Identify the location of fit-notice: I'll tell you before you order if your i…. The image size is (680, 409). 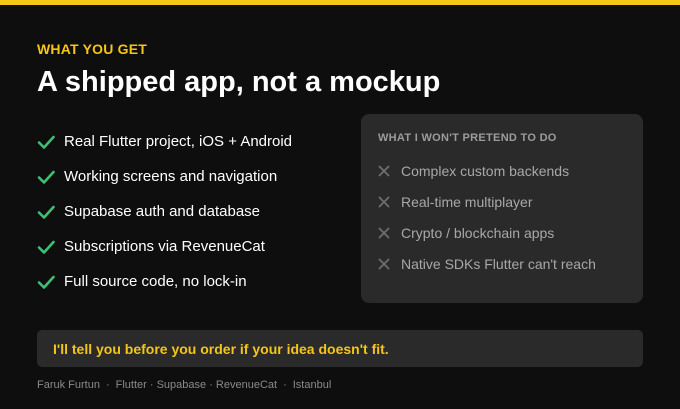
(340, 348).